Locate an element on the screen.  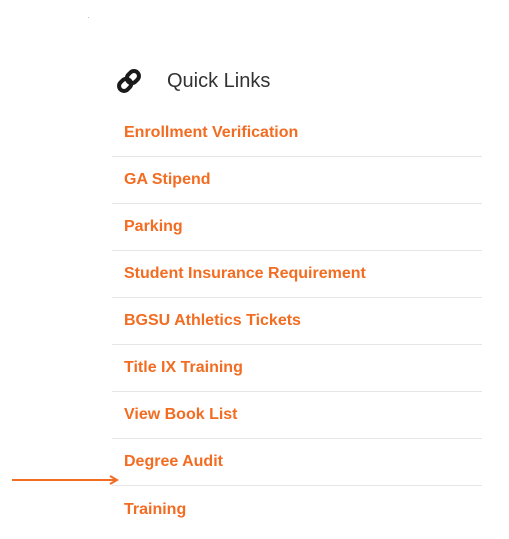
list-item: Parking is located at coordinates (297, 227).